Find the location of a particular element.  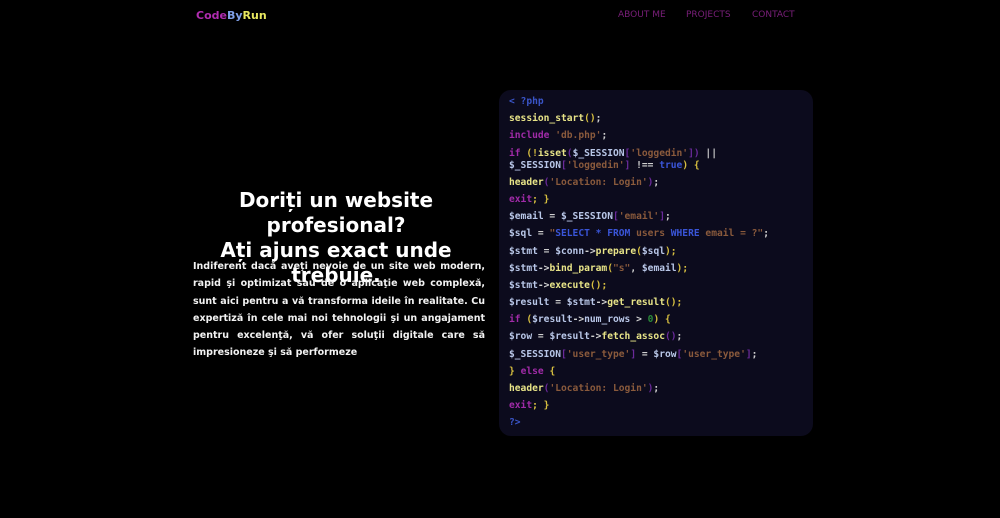

code-token: ); is located at coordinates (682, 268).